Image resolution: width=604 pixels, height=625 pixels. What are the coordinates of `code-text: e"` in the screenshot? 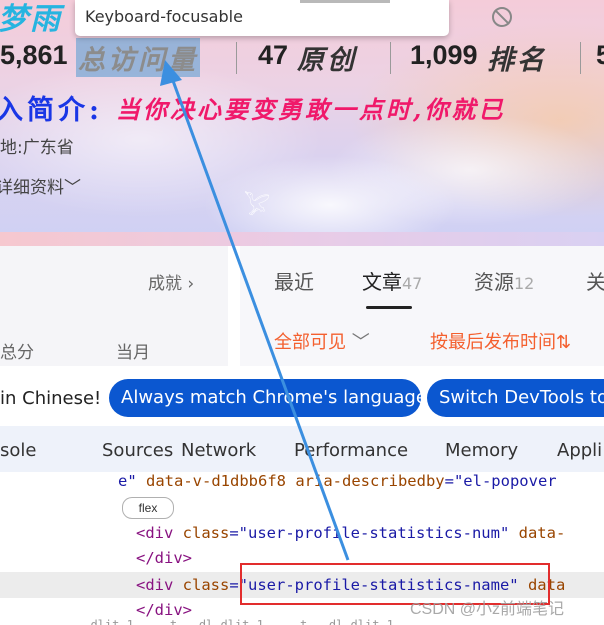 It's located at (132, 481).